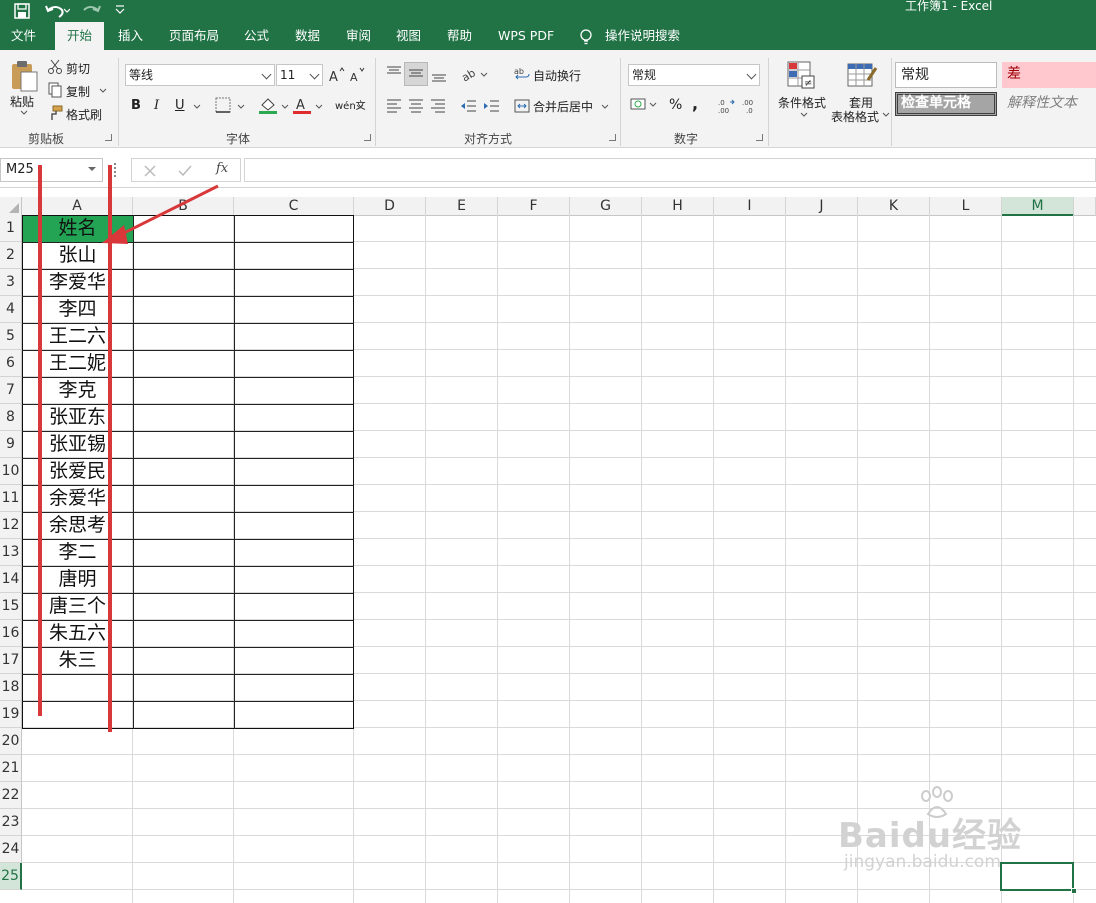 This screenshot has height=903, width=1096. I want to click on wrap-text-icon: ab, so click(522, 74).